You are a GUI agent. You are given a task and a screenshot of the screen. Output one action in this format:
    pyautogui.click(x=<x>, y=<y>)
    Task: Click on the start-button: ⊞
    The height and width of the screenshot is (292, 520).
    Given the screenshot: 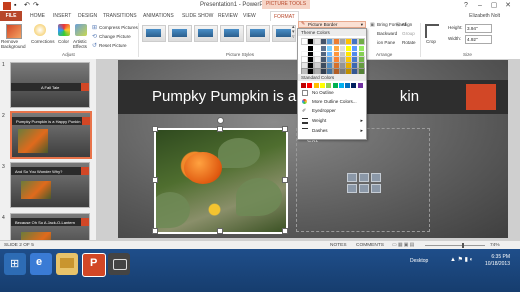 What is the action you would take?
    pyautogui.click(x=15, y=264)
    